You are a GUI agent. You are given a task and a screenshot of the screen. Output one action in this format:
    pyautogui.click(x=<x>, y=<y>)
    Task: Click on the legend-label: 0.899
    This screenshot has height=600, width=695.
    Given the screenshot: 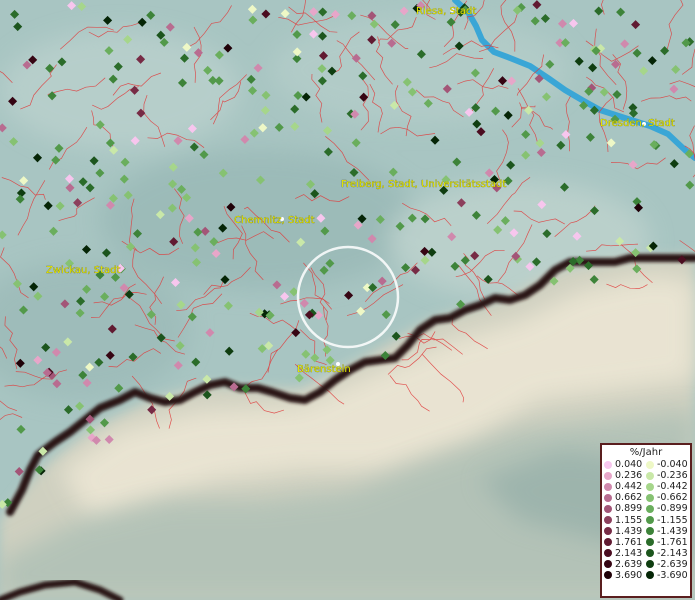 What is the action you would take?
    pyautogui.click(x=629, y=509)
    